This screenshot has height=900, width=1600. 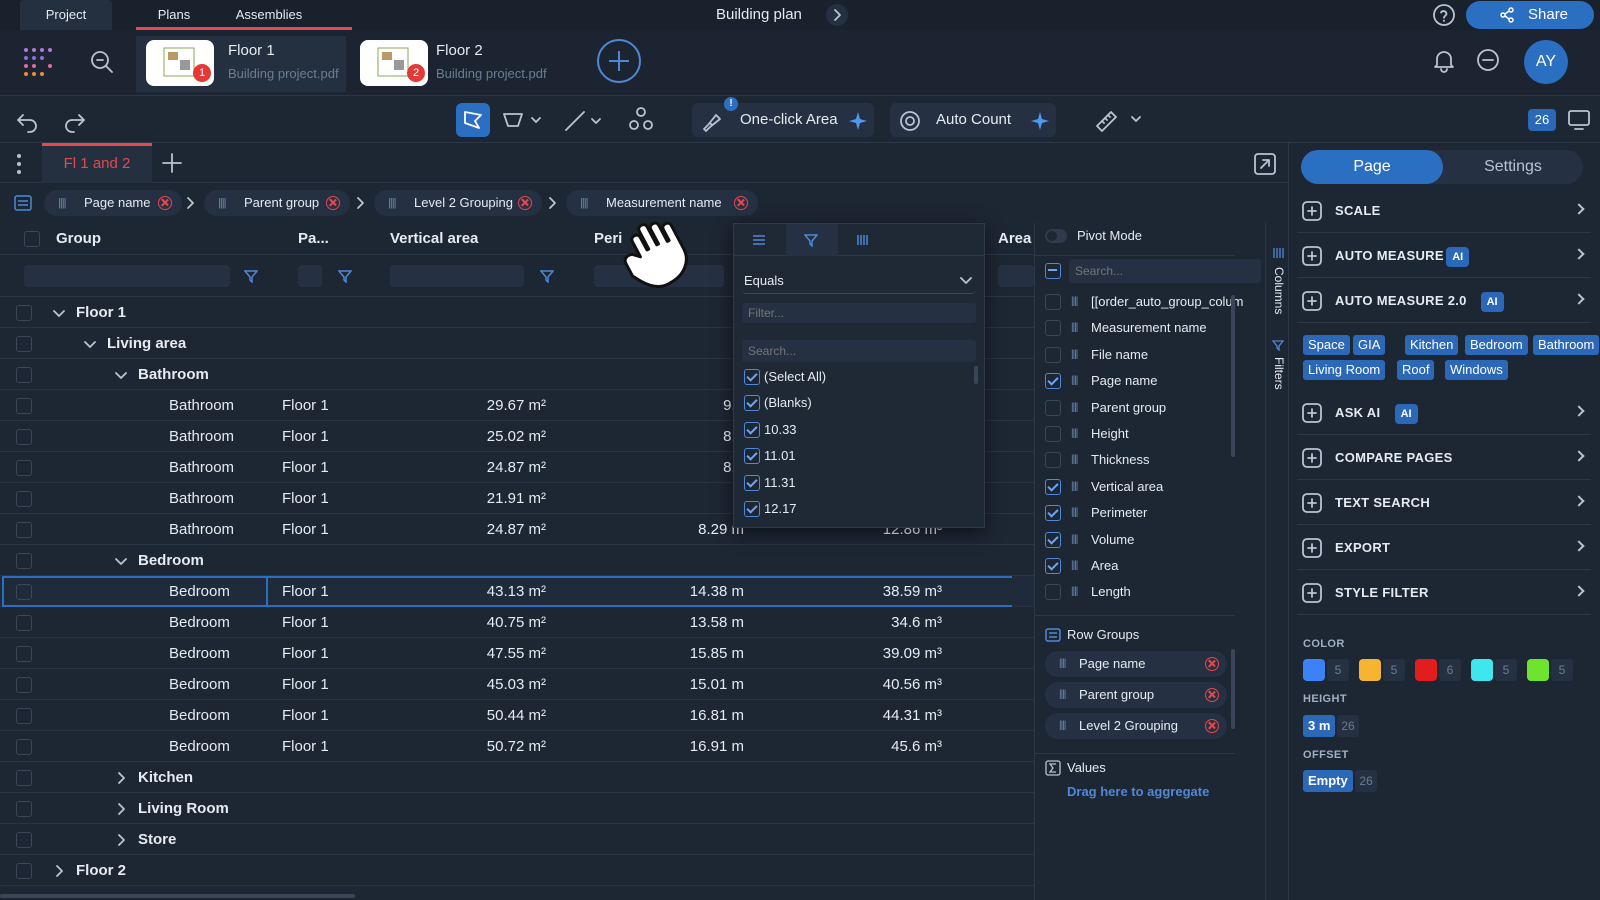 I want to click on options-scrollbar, so click(x=976, y=375).